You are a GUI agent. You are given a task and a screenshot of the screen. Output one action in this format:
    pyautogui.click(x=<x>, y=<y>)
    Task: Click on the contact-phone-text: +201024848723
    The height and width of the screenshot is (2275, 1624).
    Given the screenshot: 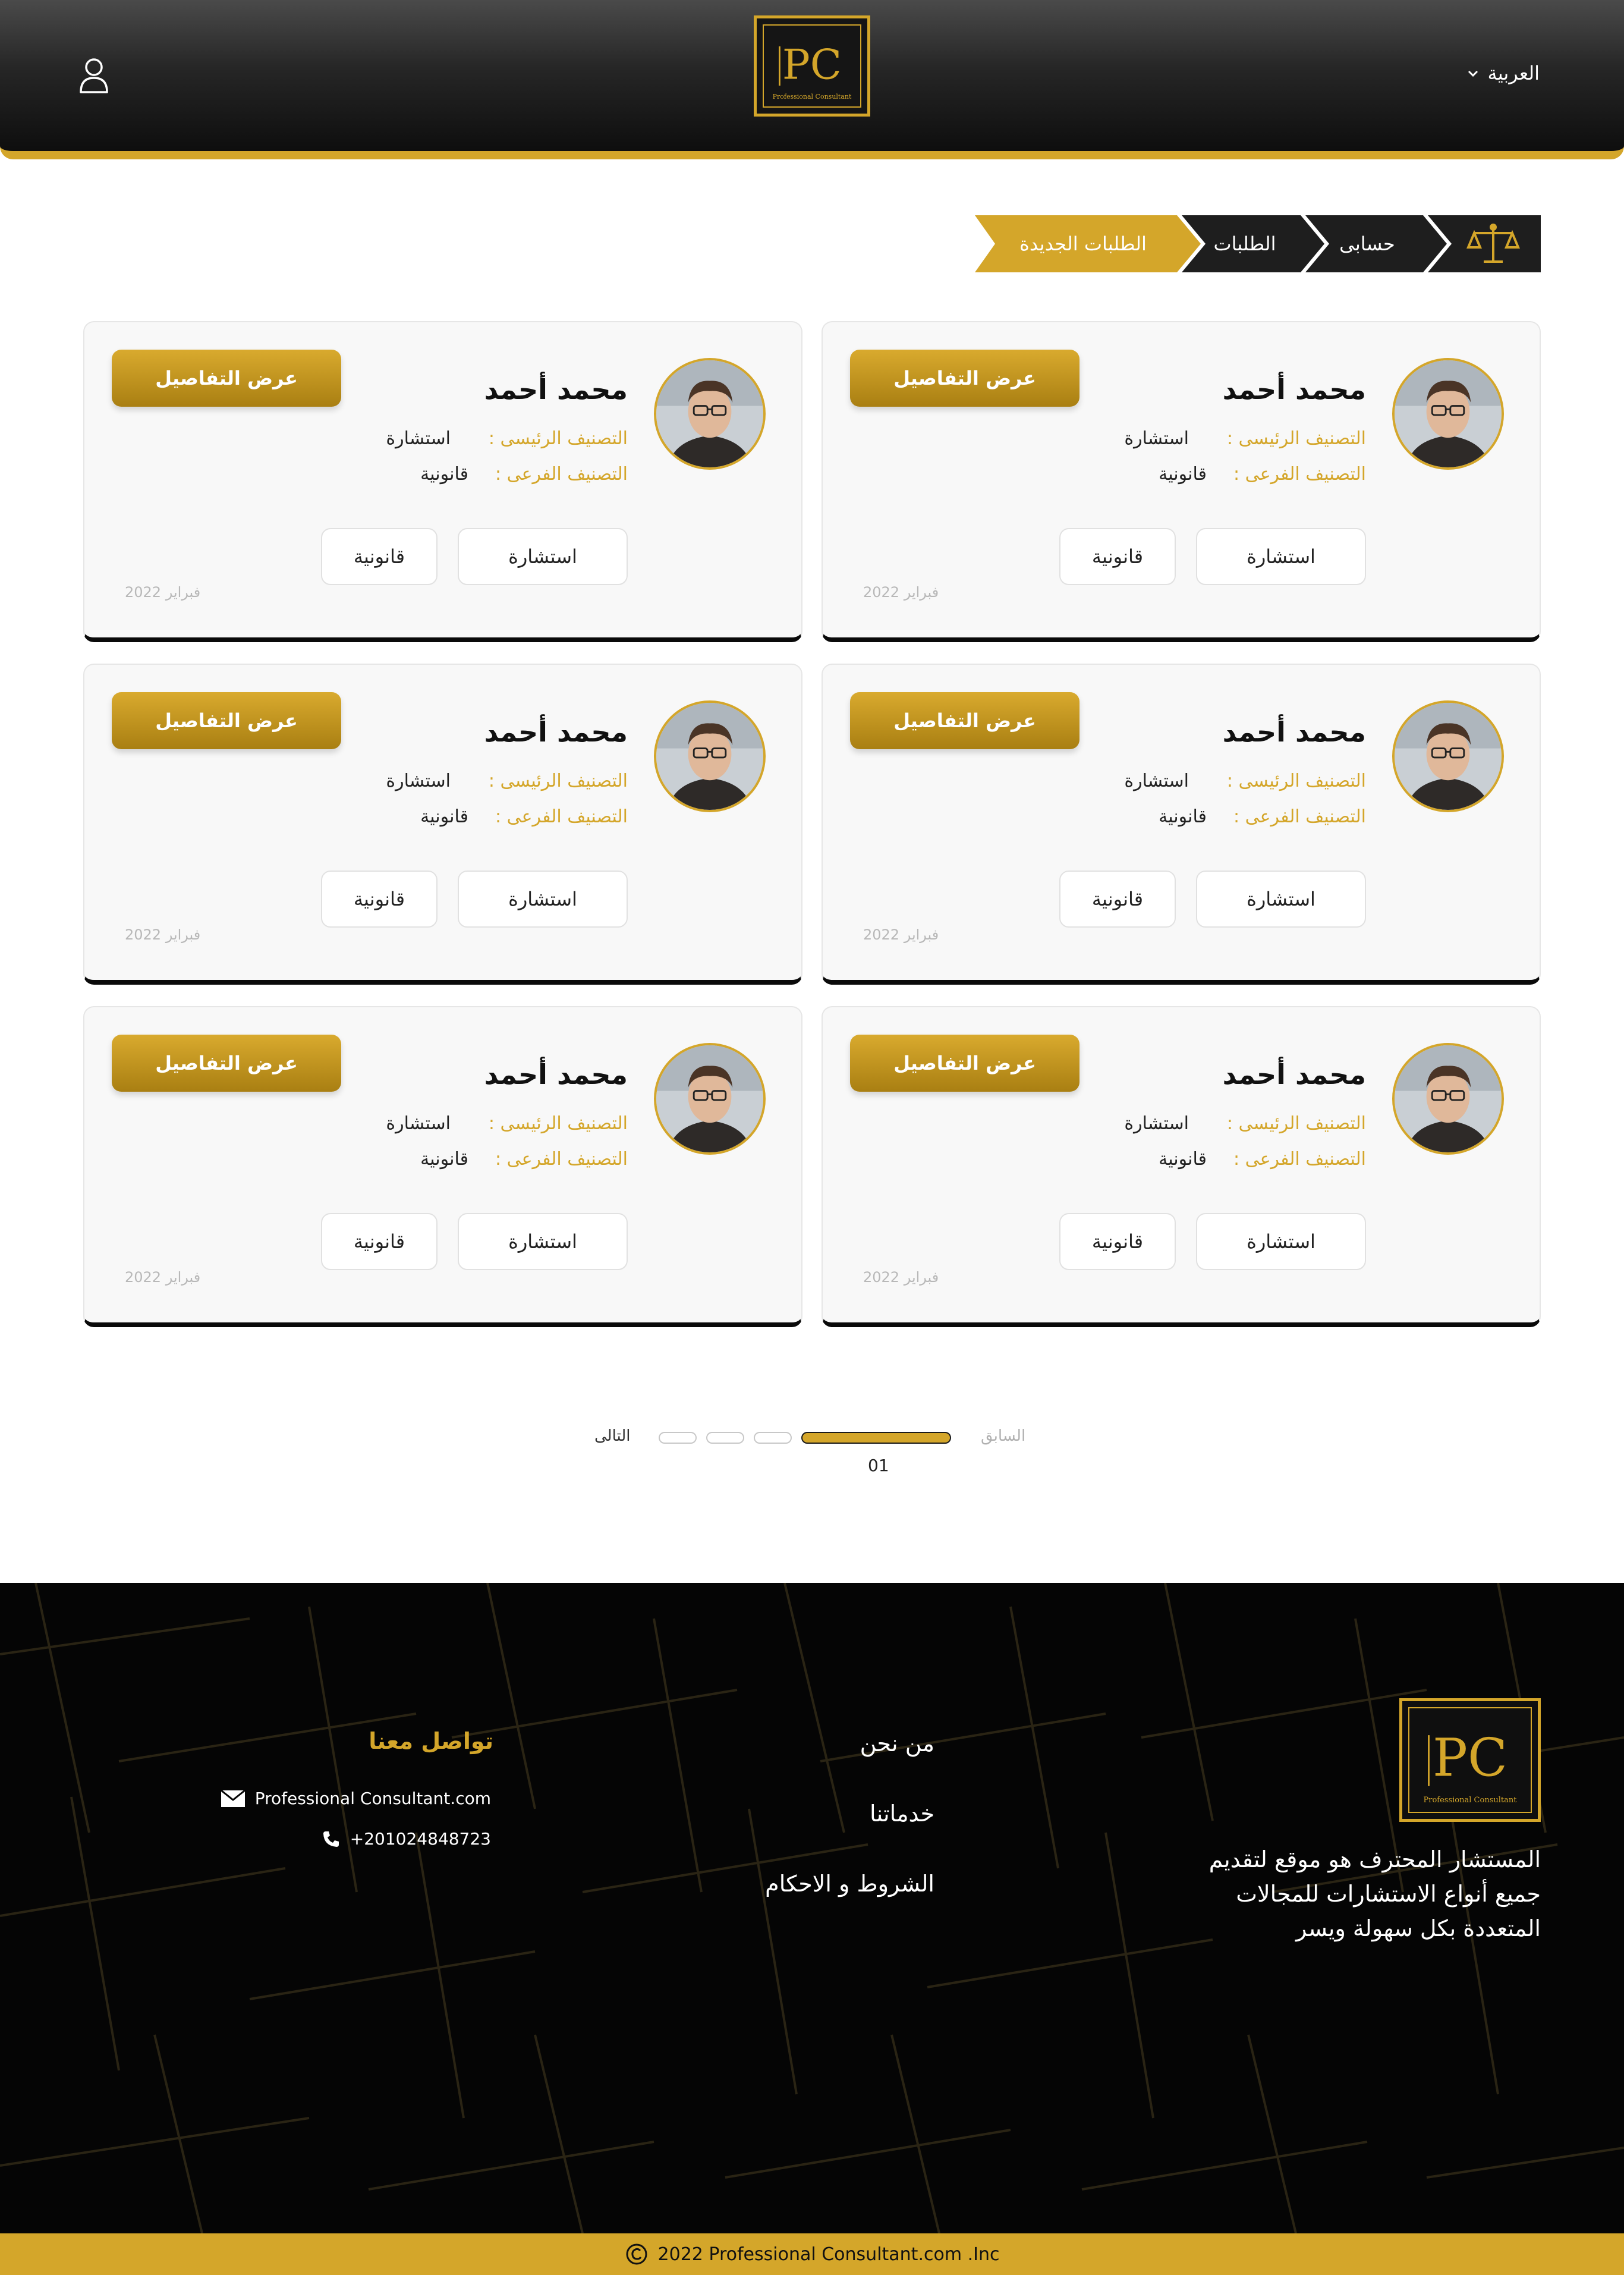 What is the action you would take?
    pyautogui.click(x=420, y=1839)
    